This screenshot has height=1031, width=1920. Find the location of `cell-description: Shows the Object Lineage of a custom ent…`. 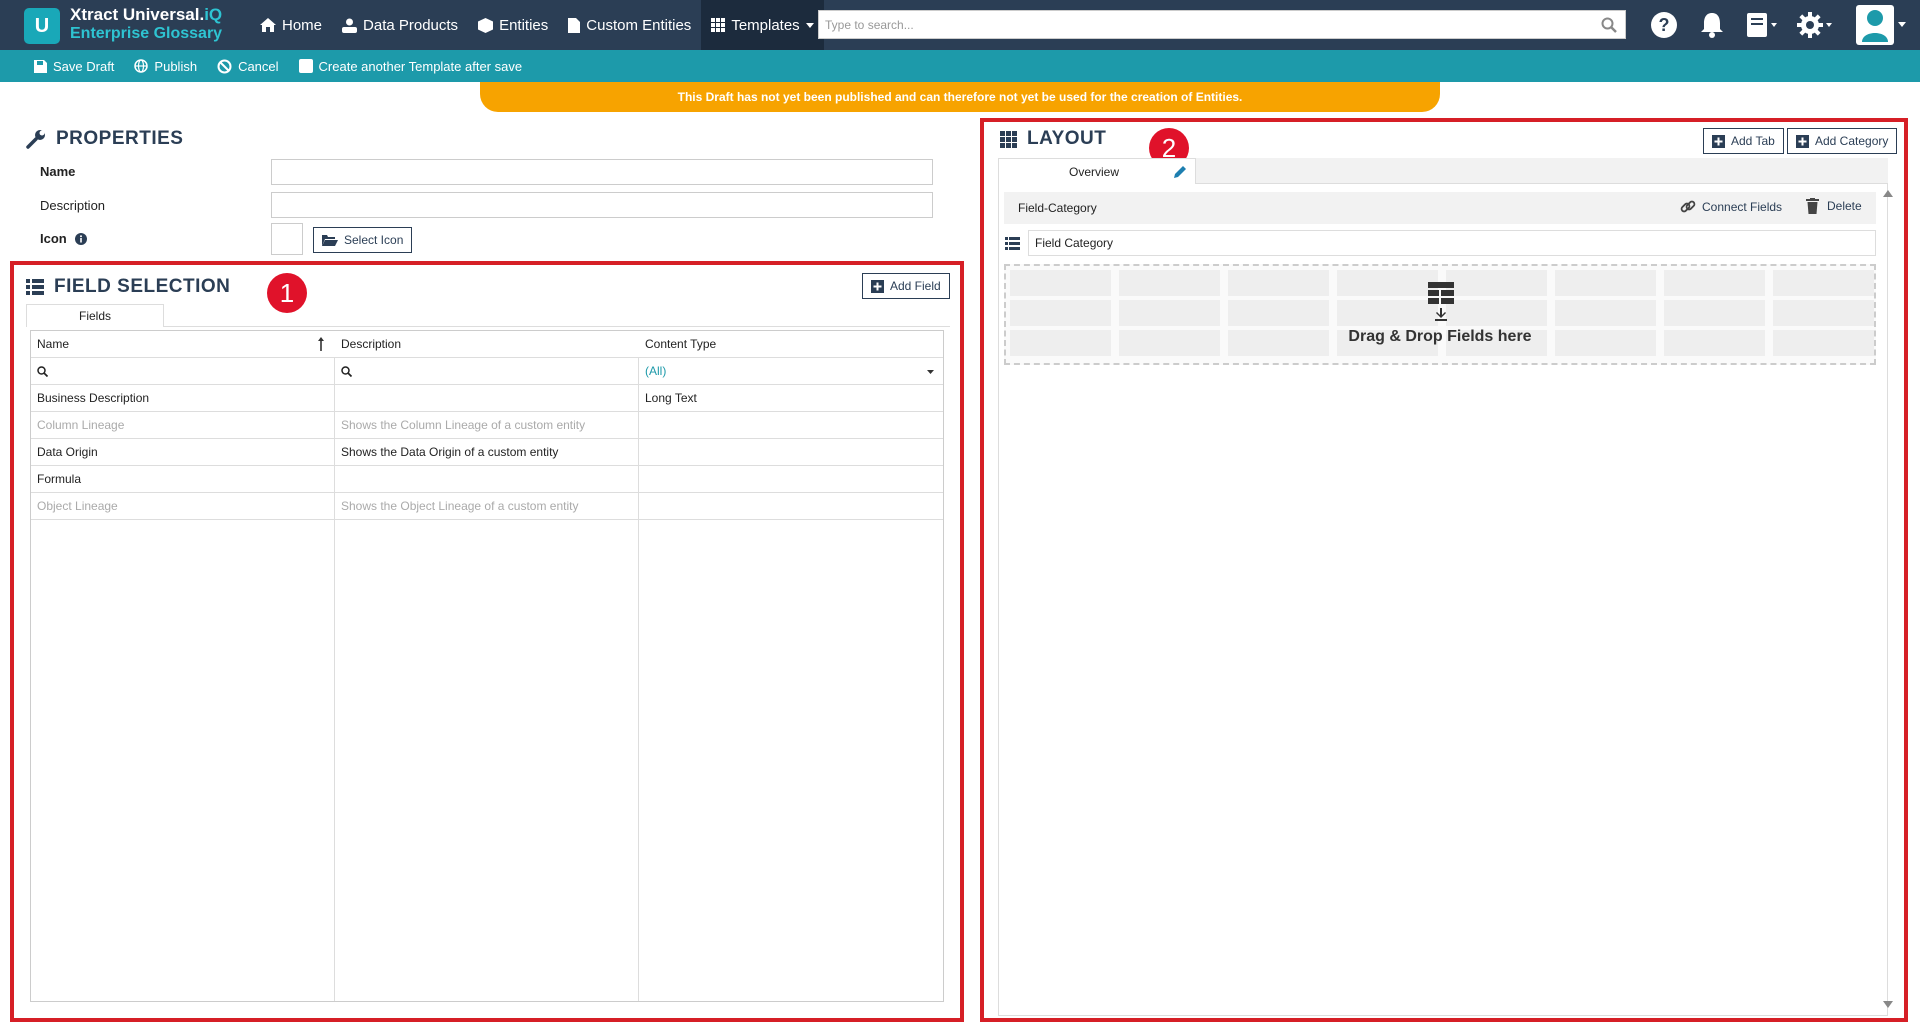

cell-description: Shows the Object Lineage of a custom ent… is located at coordinates (460, 506).